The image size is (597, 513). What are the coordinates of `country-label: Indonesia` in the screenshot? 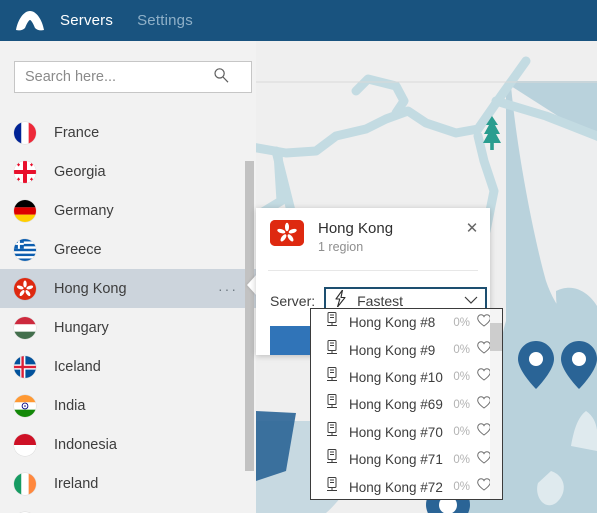 It's located at (85, 444).